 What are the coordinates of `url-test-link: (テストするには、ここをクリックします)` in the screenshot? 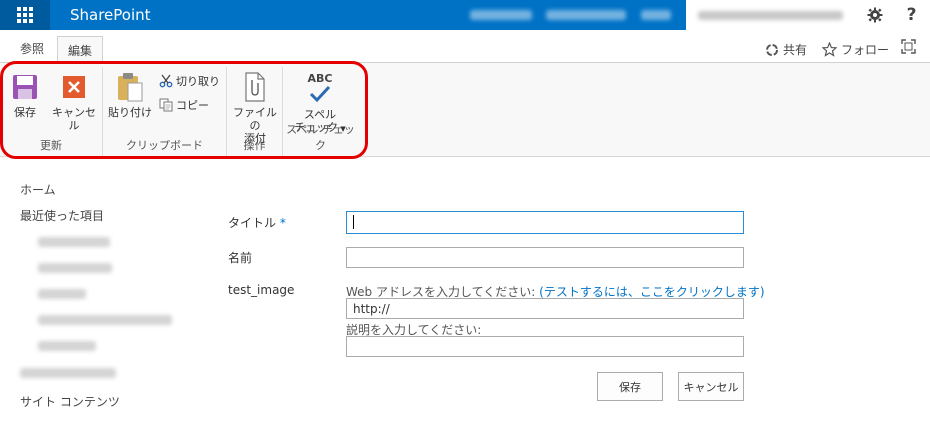 It's located at (651, 292).